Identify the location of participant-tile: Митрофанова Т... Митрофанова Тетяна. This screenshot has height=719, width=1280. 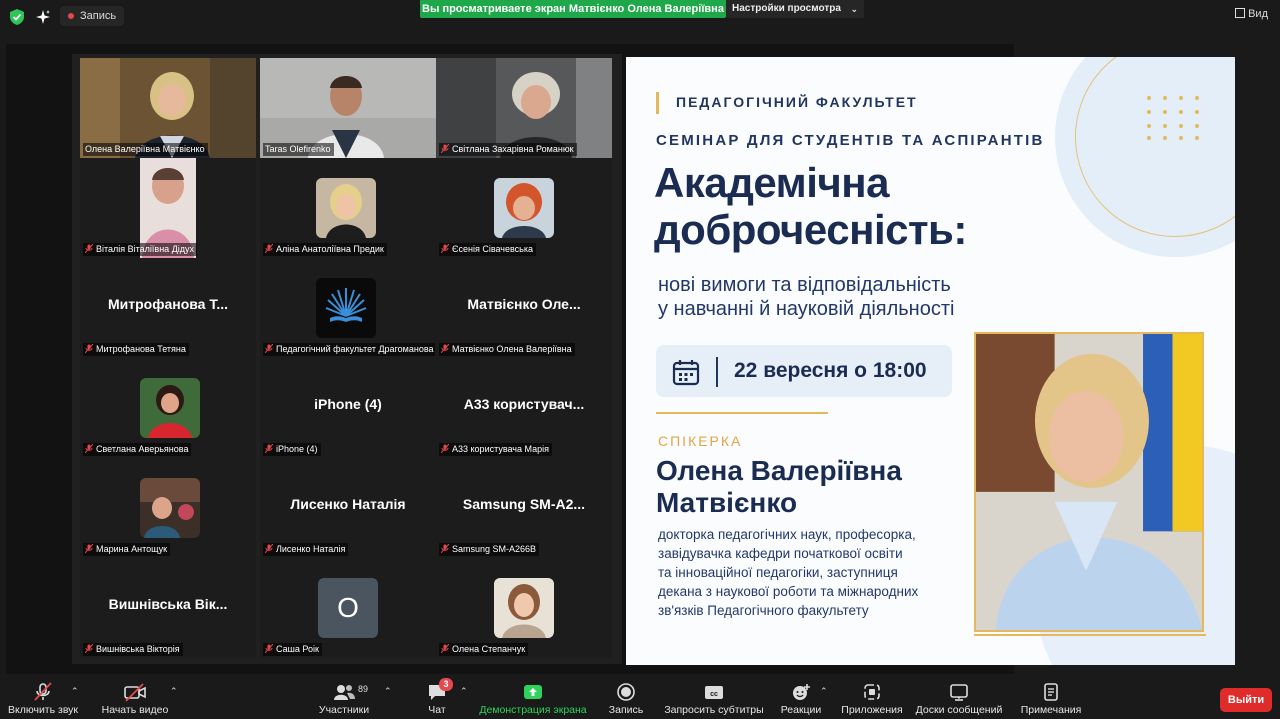
(168, 308).